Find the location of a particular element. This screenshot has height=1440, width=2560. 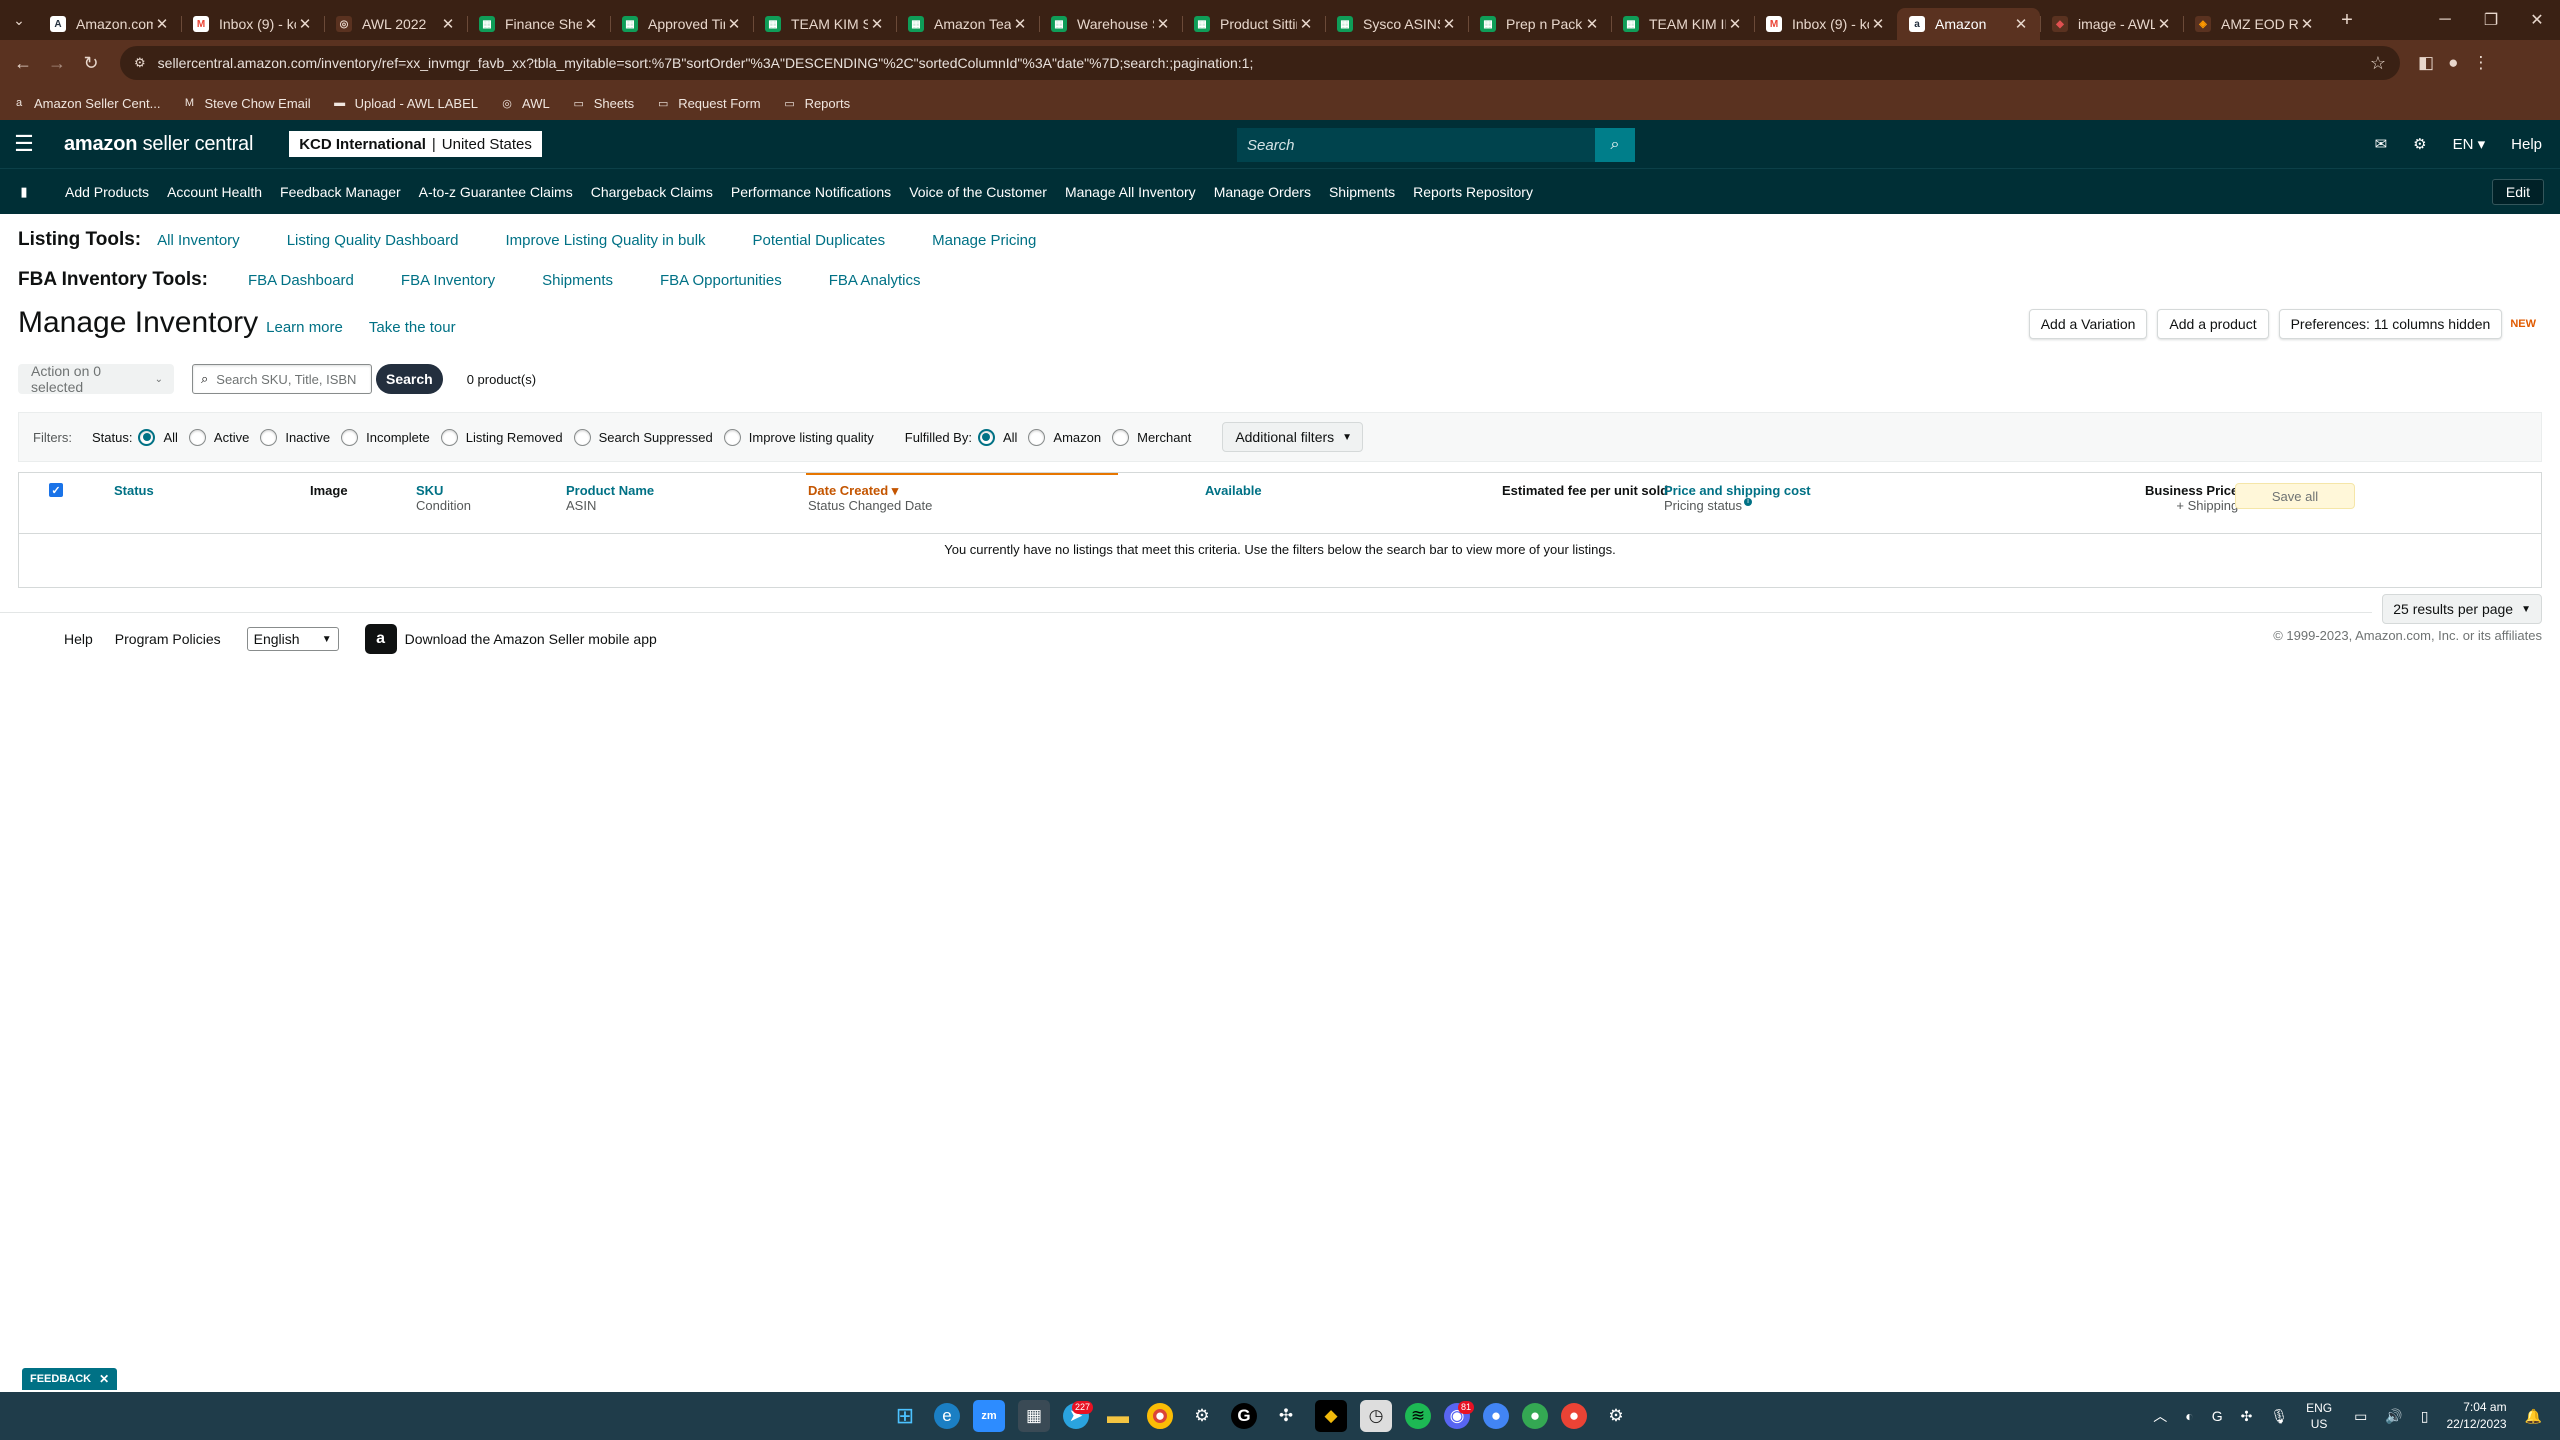

col-sku: SKU Condition is located at coordinates (443, 498).